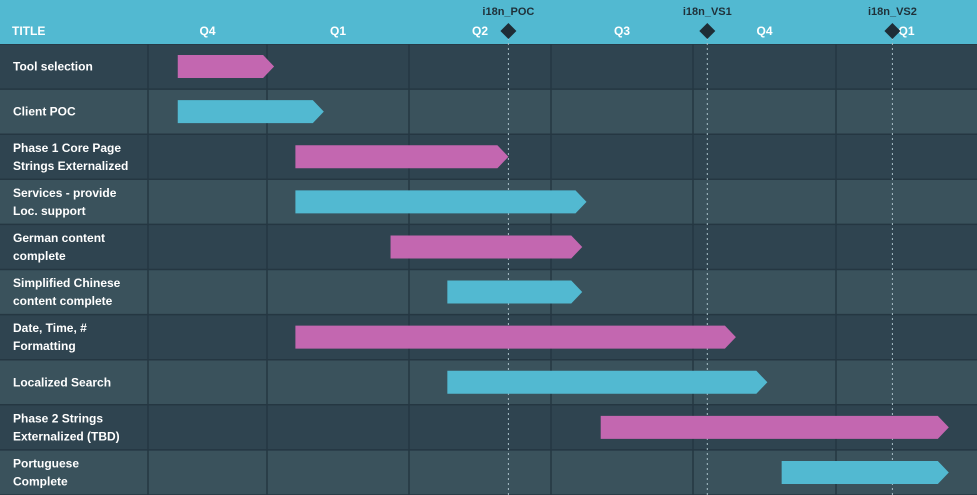  I want to click on task-label: Strings Externalized, so click(70, 166).